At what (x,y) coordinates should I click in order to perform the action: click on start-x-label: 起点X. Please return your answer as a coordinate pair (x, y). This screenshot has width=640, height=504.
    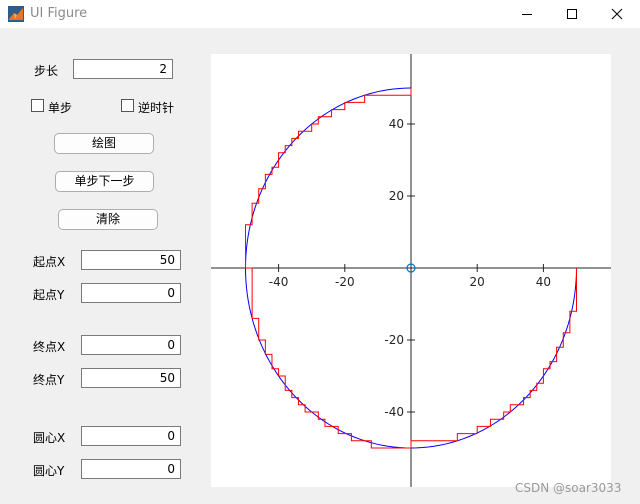
    Looking at the image, I should click on (49, 262).